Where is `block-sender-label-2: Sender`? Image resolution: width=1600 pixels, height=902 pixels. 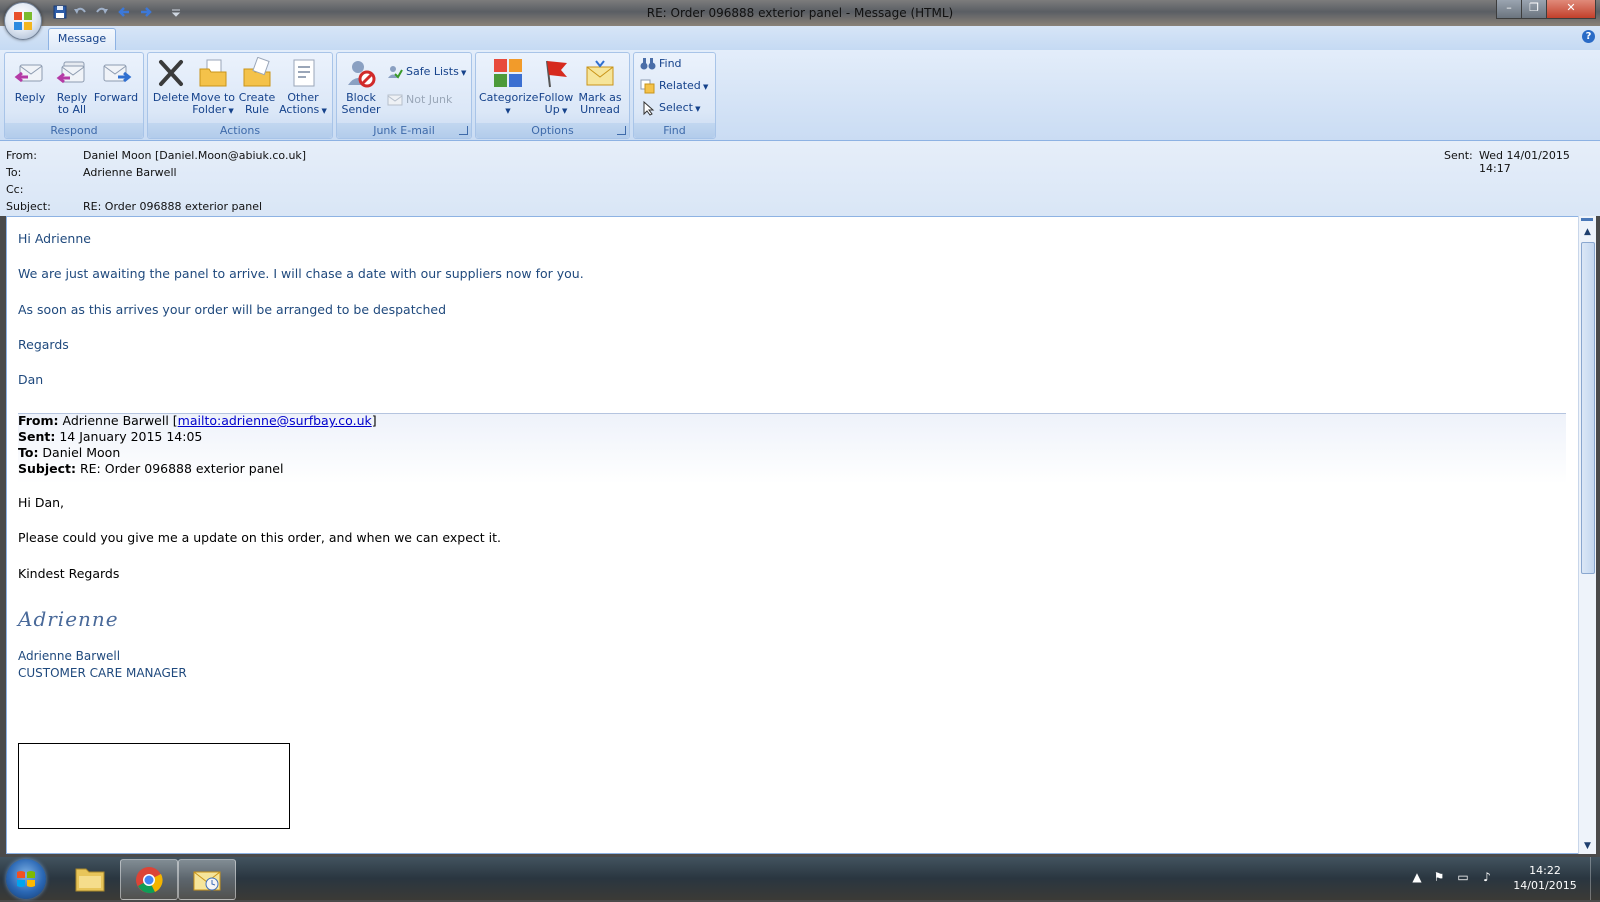
block-sender-label-2: Sender is located at coordinates (361, 109).